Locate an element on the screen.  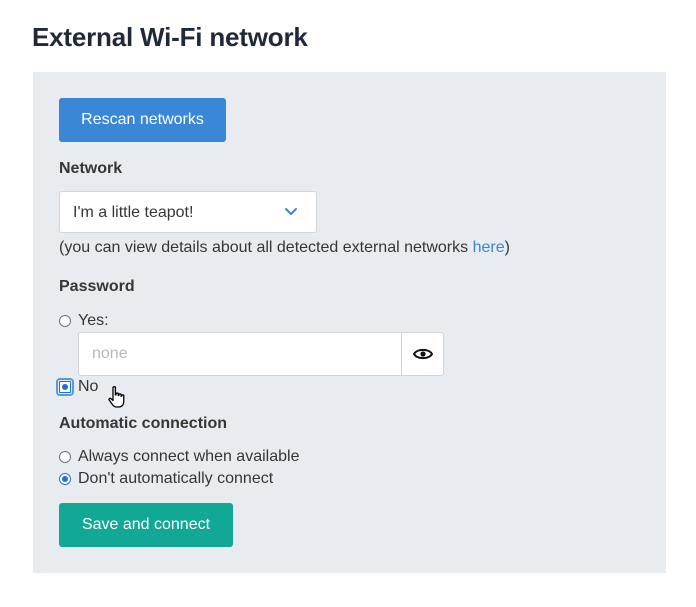
password-yes-option: Yes: is located at coordinates (84, 321).